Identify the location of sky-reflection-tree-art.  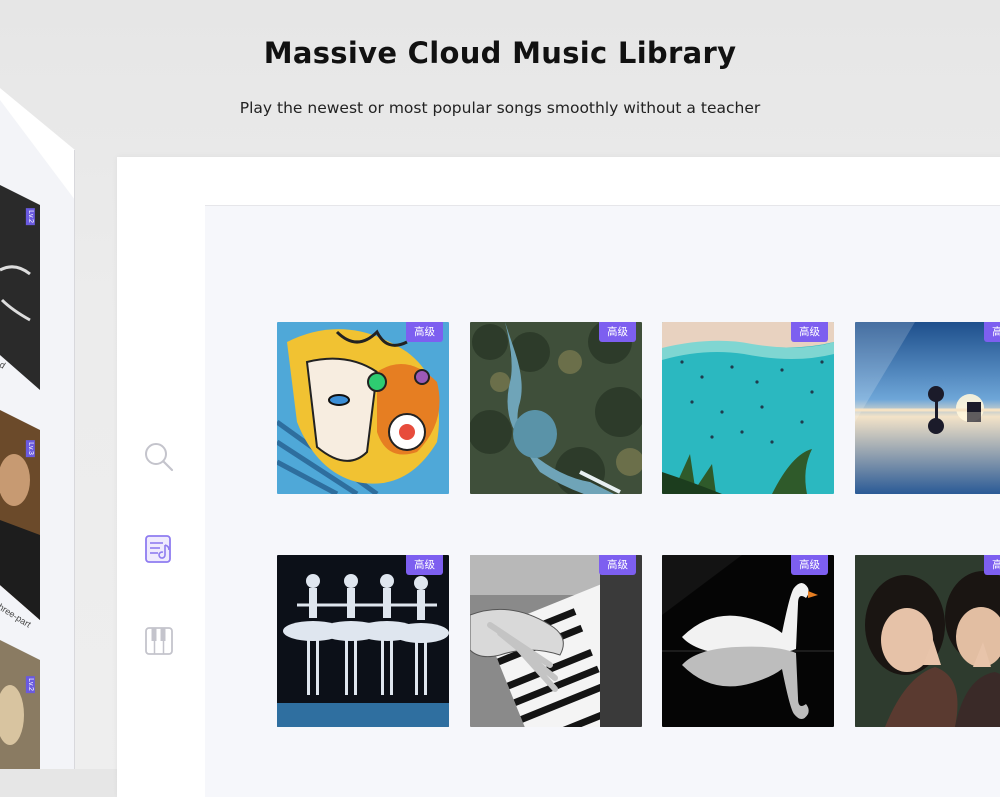
(927, 408).